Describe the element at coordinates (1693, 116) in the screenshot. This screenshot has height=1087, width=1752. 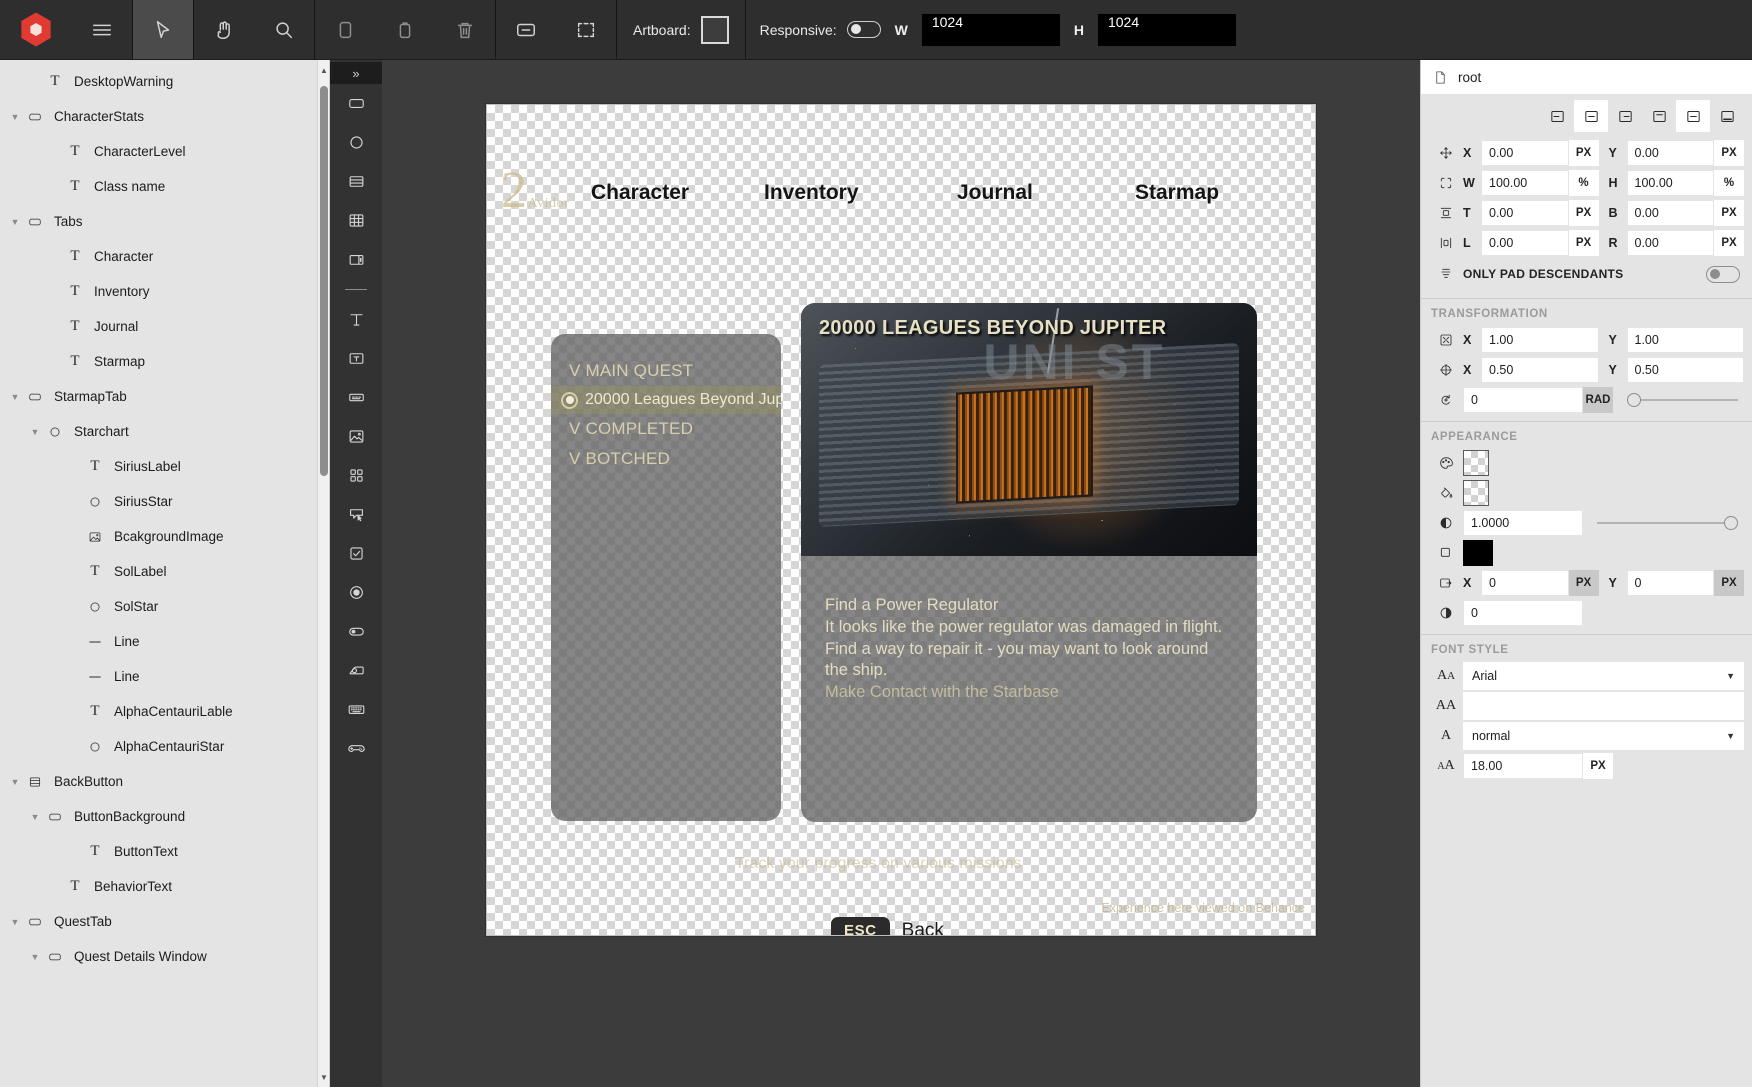
I see `align-middle-v-icon` at that location.